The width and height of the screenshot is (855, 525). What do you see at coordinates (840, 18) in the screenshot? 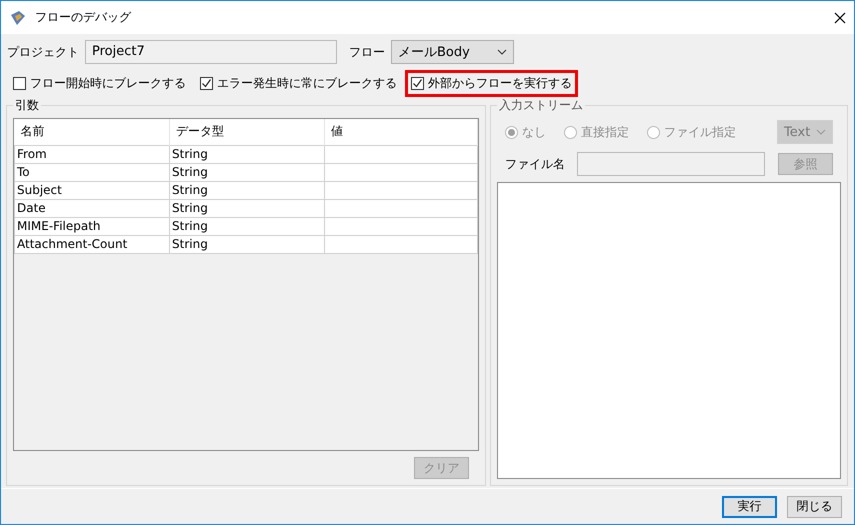
I see `close-icon` at bounding box center [840, 18].